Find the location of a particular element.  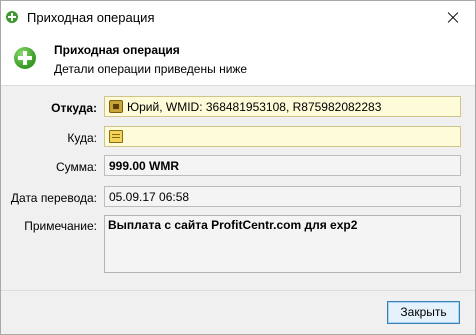

from-label: Откуда: is located at coordinates (74, 108).